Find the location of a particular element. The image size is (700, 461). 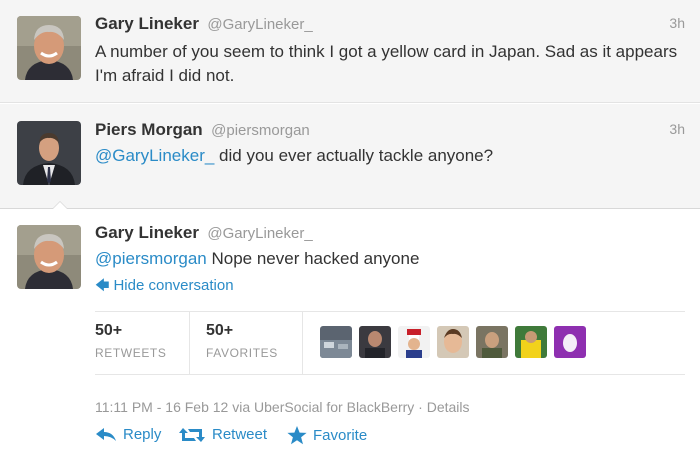

retweet-label: Retweet is located at coordinates (240, 434).